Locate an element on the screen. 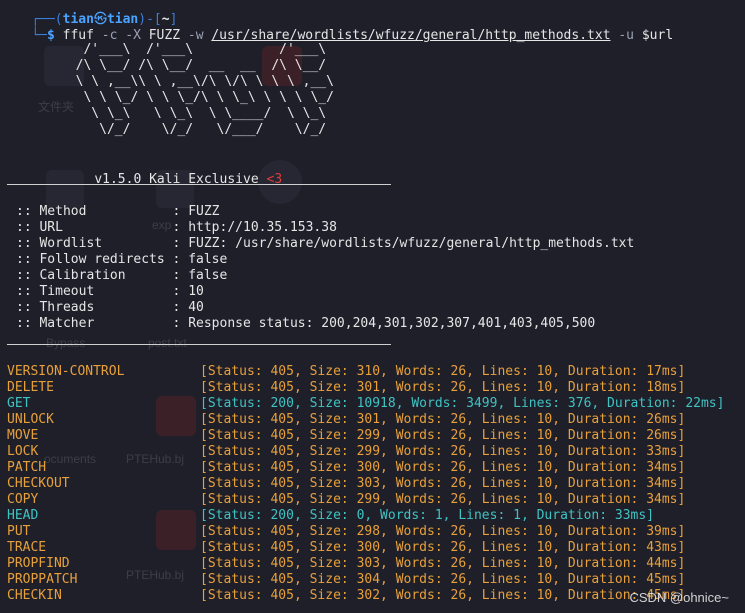 Image resolution: width=745 pixels, height=613 pixels. version-line: v1.5.0 Kali Exclusive <3 is located at coordinates (172, 171).